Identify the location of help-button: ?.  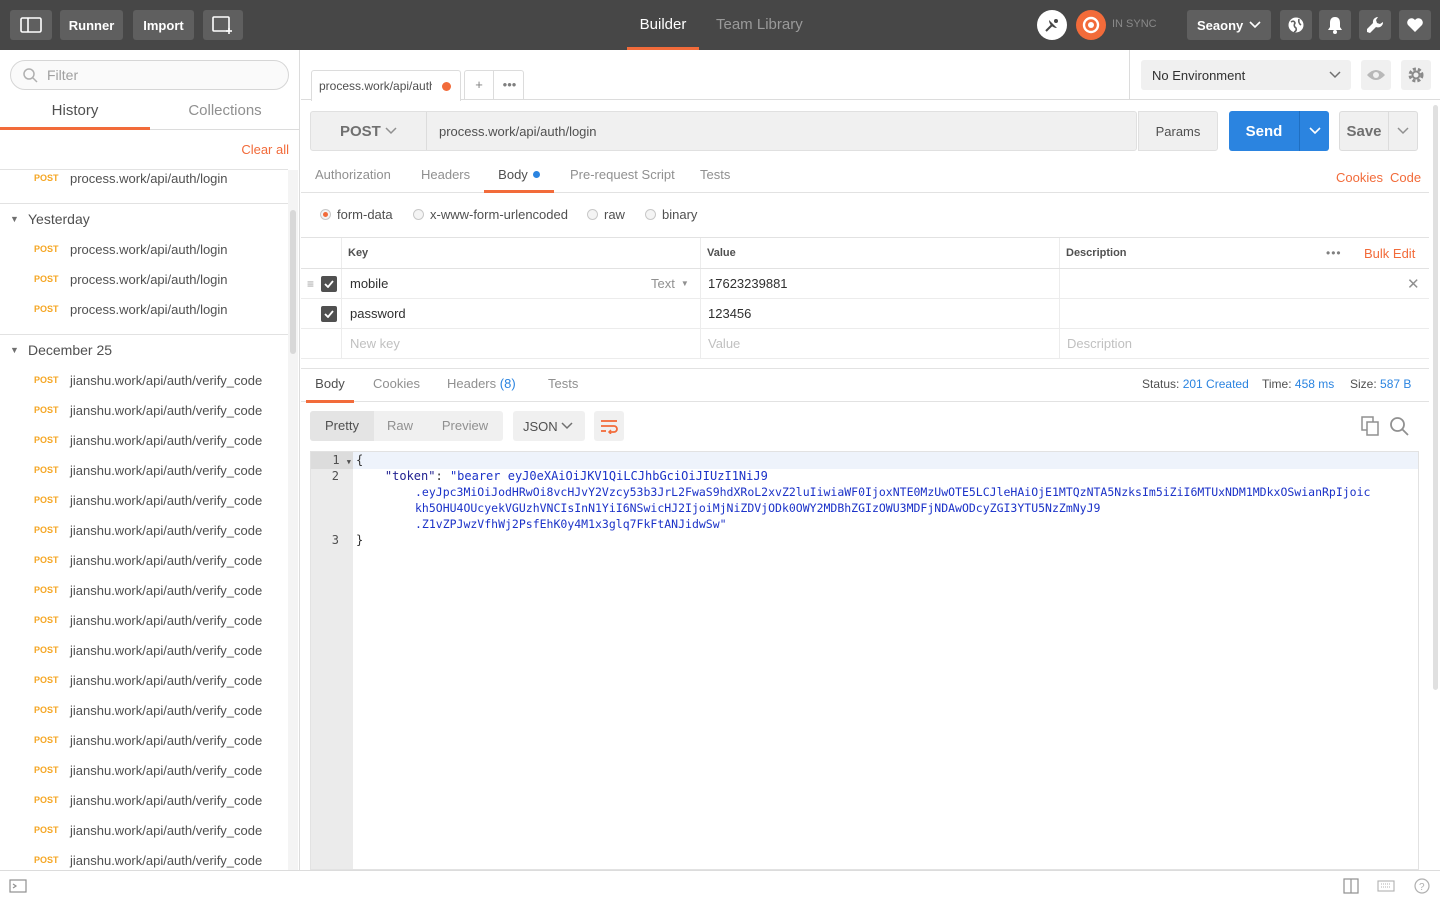
(1422, 886).